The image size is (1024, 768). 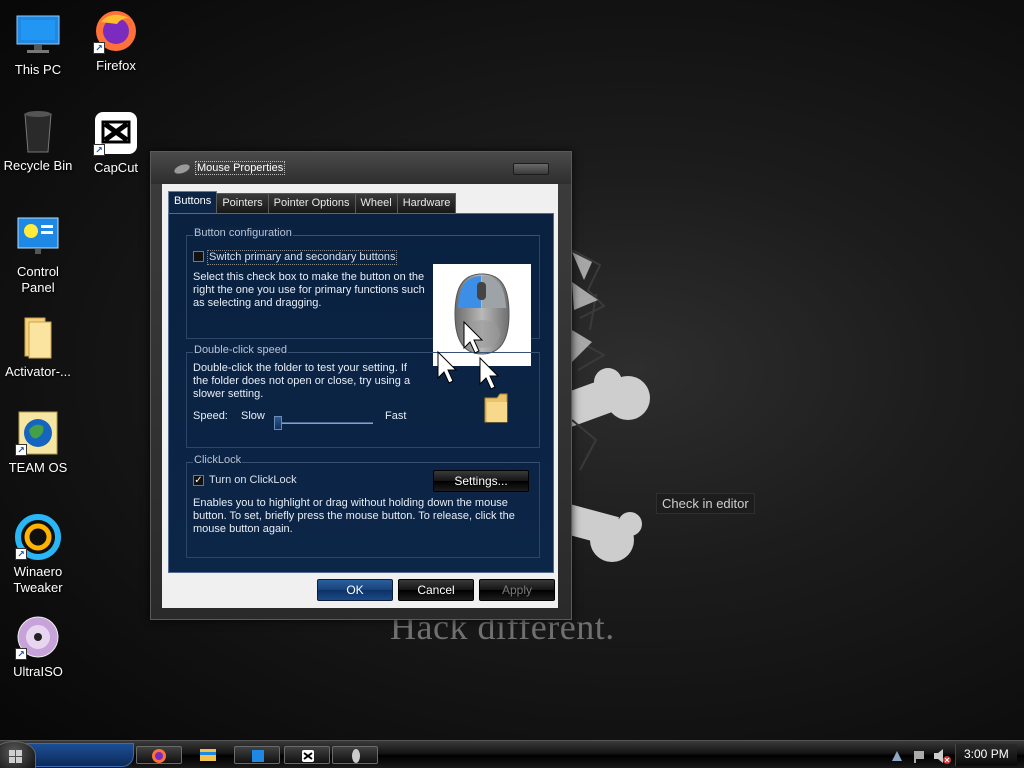 I want to click on fast-label: Fast, so click(x=396, y=416).